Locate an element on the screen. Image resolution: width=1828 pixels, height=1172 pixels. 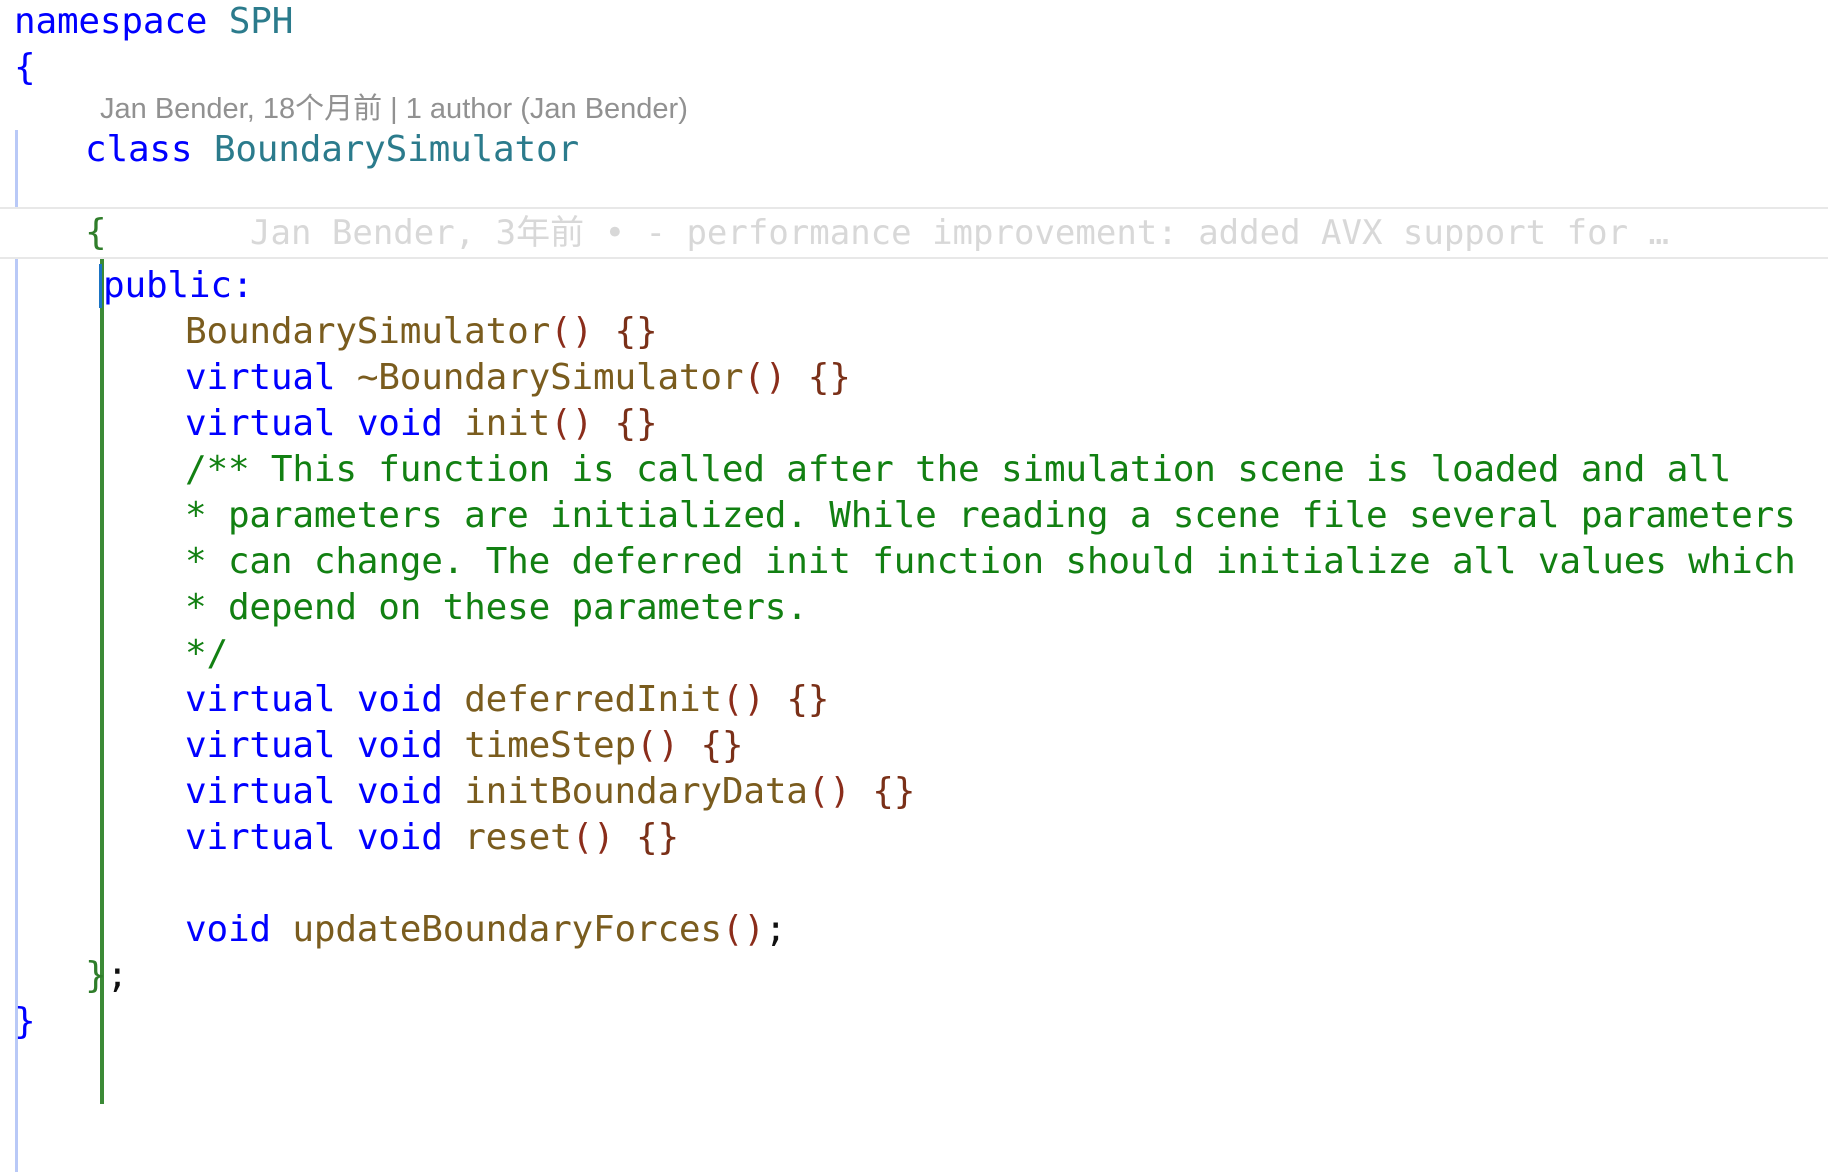
doc-comment-line-5: */ is located at coordinates (206, 653).